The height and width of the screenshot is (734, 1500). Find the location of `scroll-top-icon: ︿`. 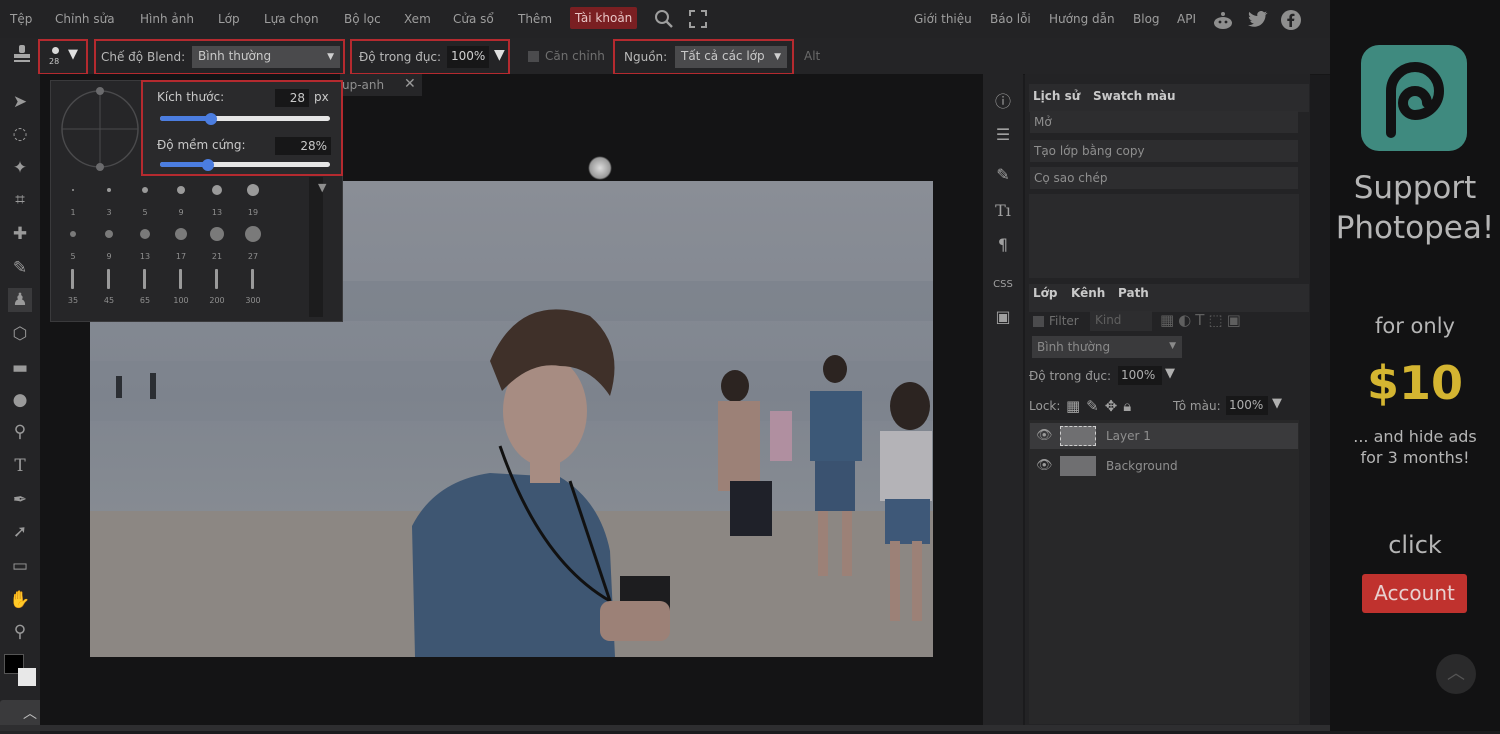

scroll-top-icon: ︿ is located at coordinates (1456, 674).